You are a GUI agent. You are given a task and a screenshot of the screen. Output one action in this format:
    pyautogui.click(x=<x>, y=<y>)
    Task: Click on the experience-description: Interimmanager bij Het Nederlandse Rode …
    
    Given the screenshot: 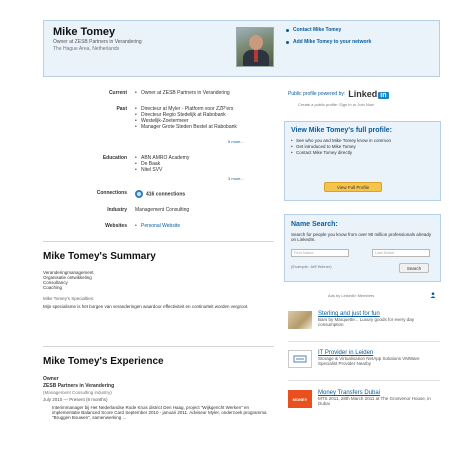 What is the action you would take?
    pyautogui.click(x=159, y=412)
    